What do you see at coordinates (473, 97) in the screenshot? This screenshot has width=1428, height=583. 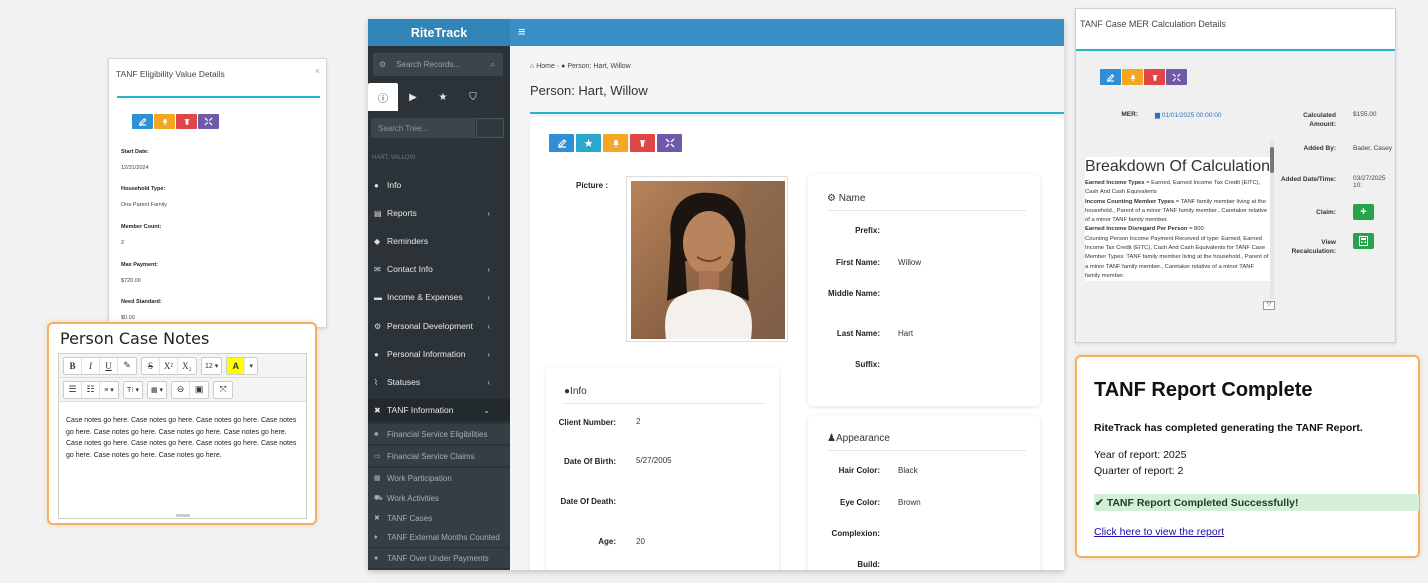 I see `tab-security: ⛉` at bounding box center [473, 97].